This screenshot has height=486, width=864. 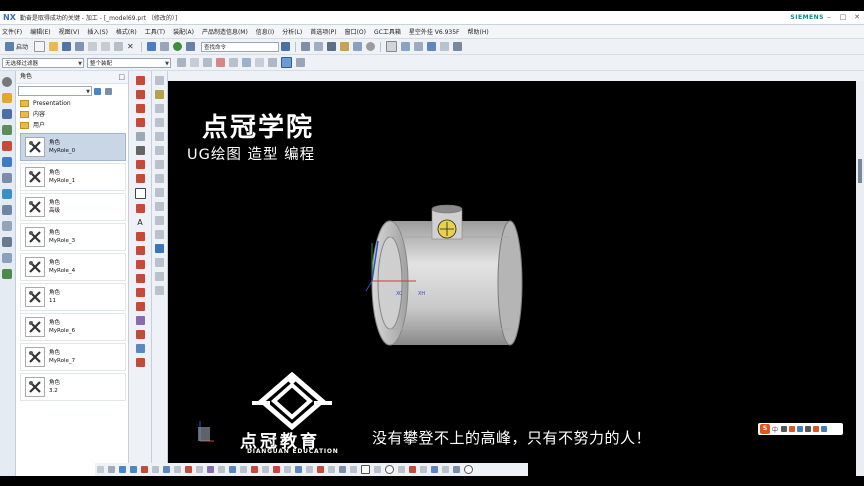 What do you see at coordinates (332, 46) in the screenshot?
I see `zoom-icon` at bounding box center [332, 46].